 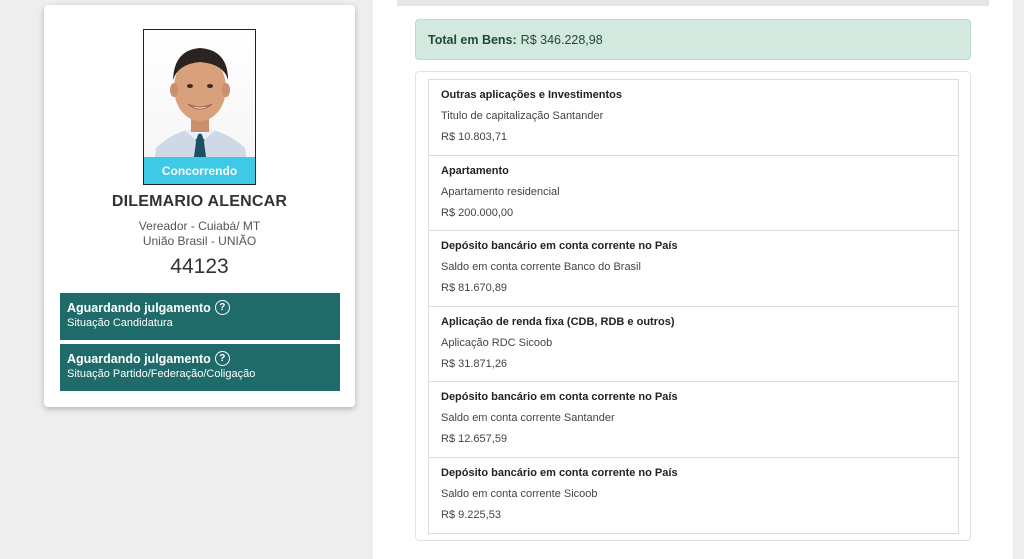 I want to click on asset-description: Saldo em conta corrente Sicoob, so click(x=519, y=493).